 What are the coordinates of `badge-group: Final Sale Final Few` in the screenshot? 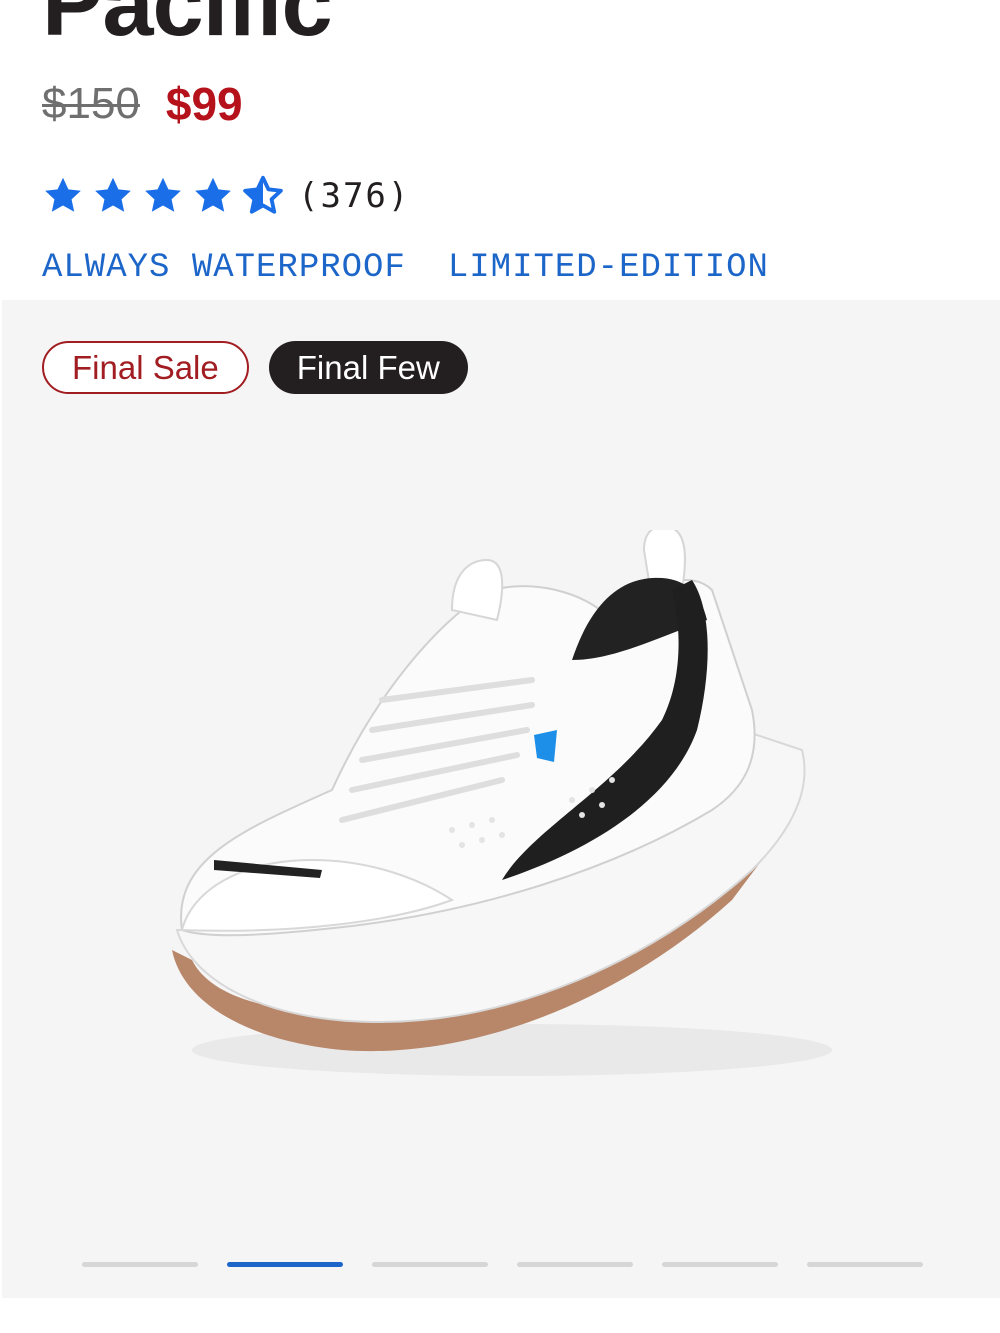 It's located at (255, 367).